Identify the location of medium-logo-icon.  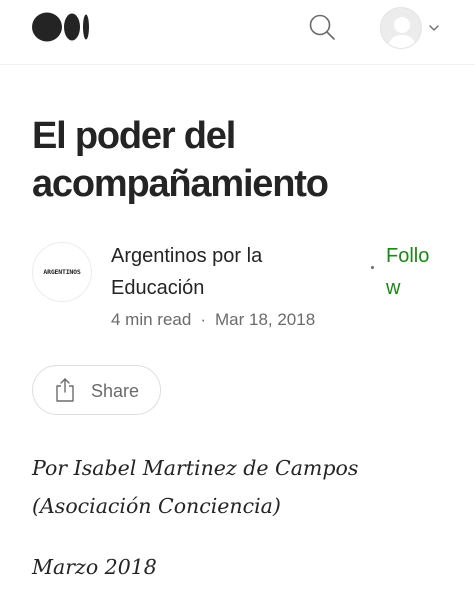
(62, 27).